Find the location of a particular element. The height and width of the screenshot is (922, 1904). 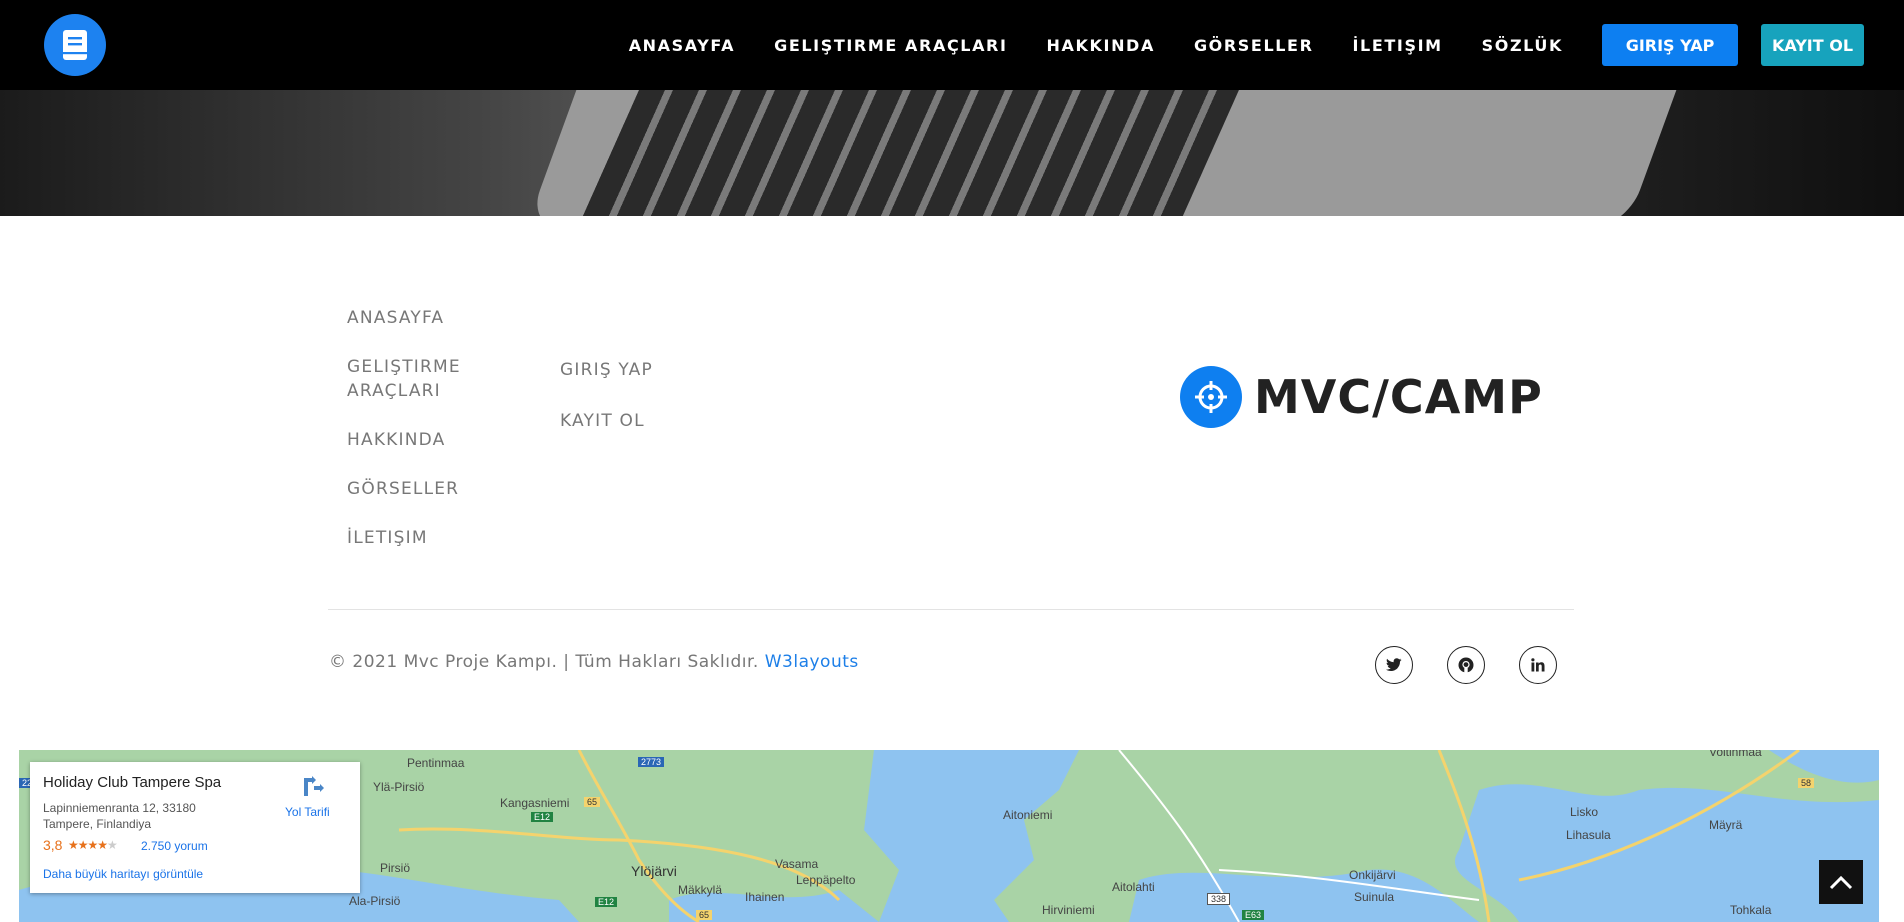

map-place: Leppäpelto is located at coordinates (826, 880).